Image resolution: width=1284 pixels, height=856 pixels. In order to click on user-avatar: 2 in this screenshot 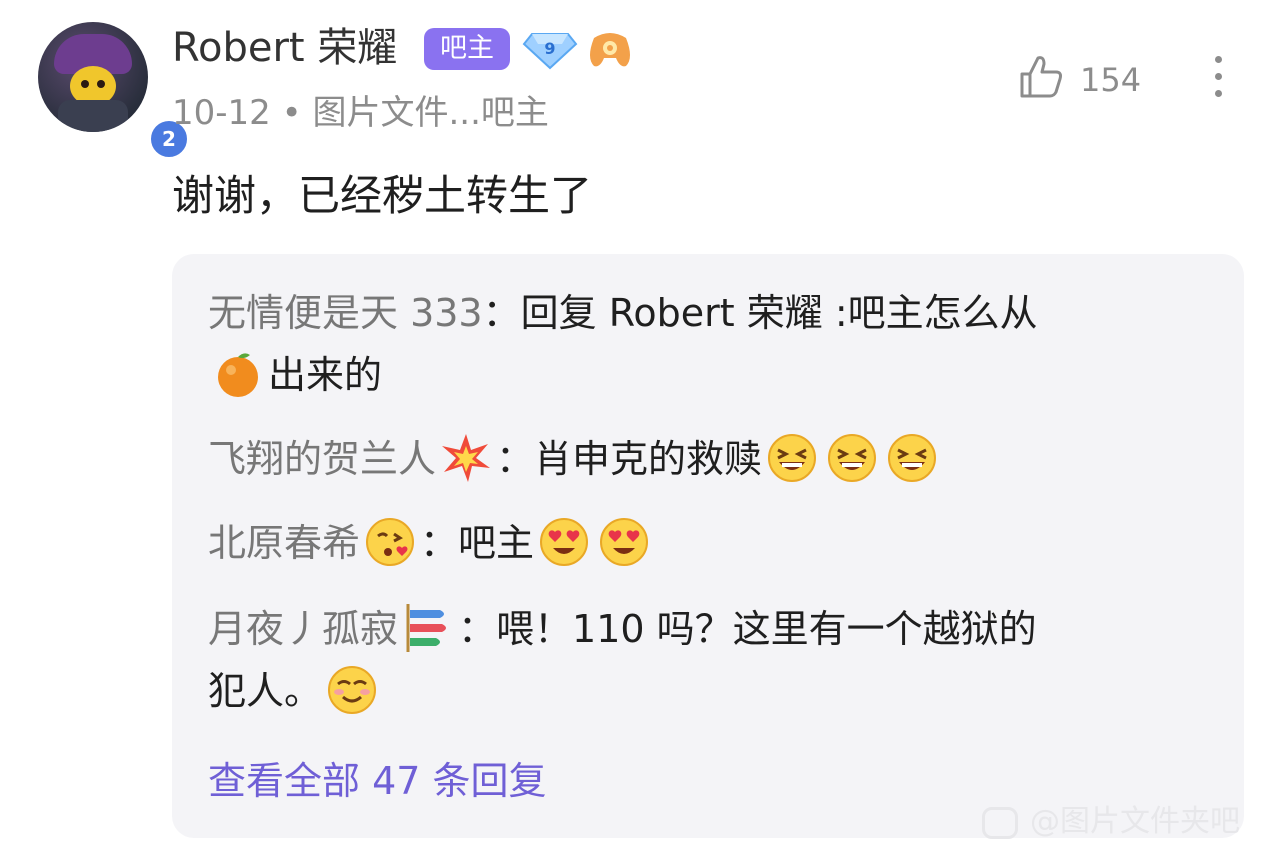, I will do `click(114, 91)`.